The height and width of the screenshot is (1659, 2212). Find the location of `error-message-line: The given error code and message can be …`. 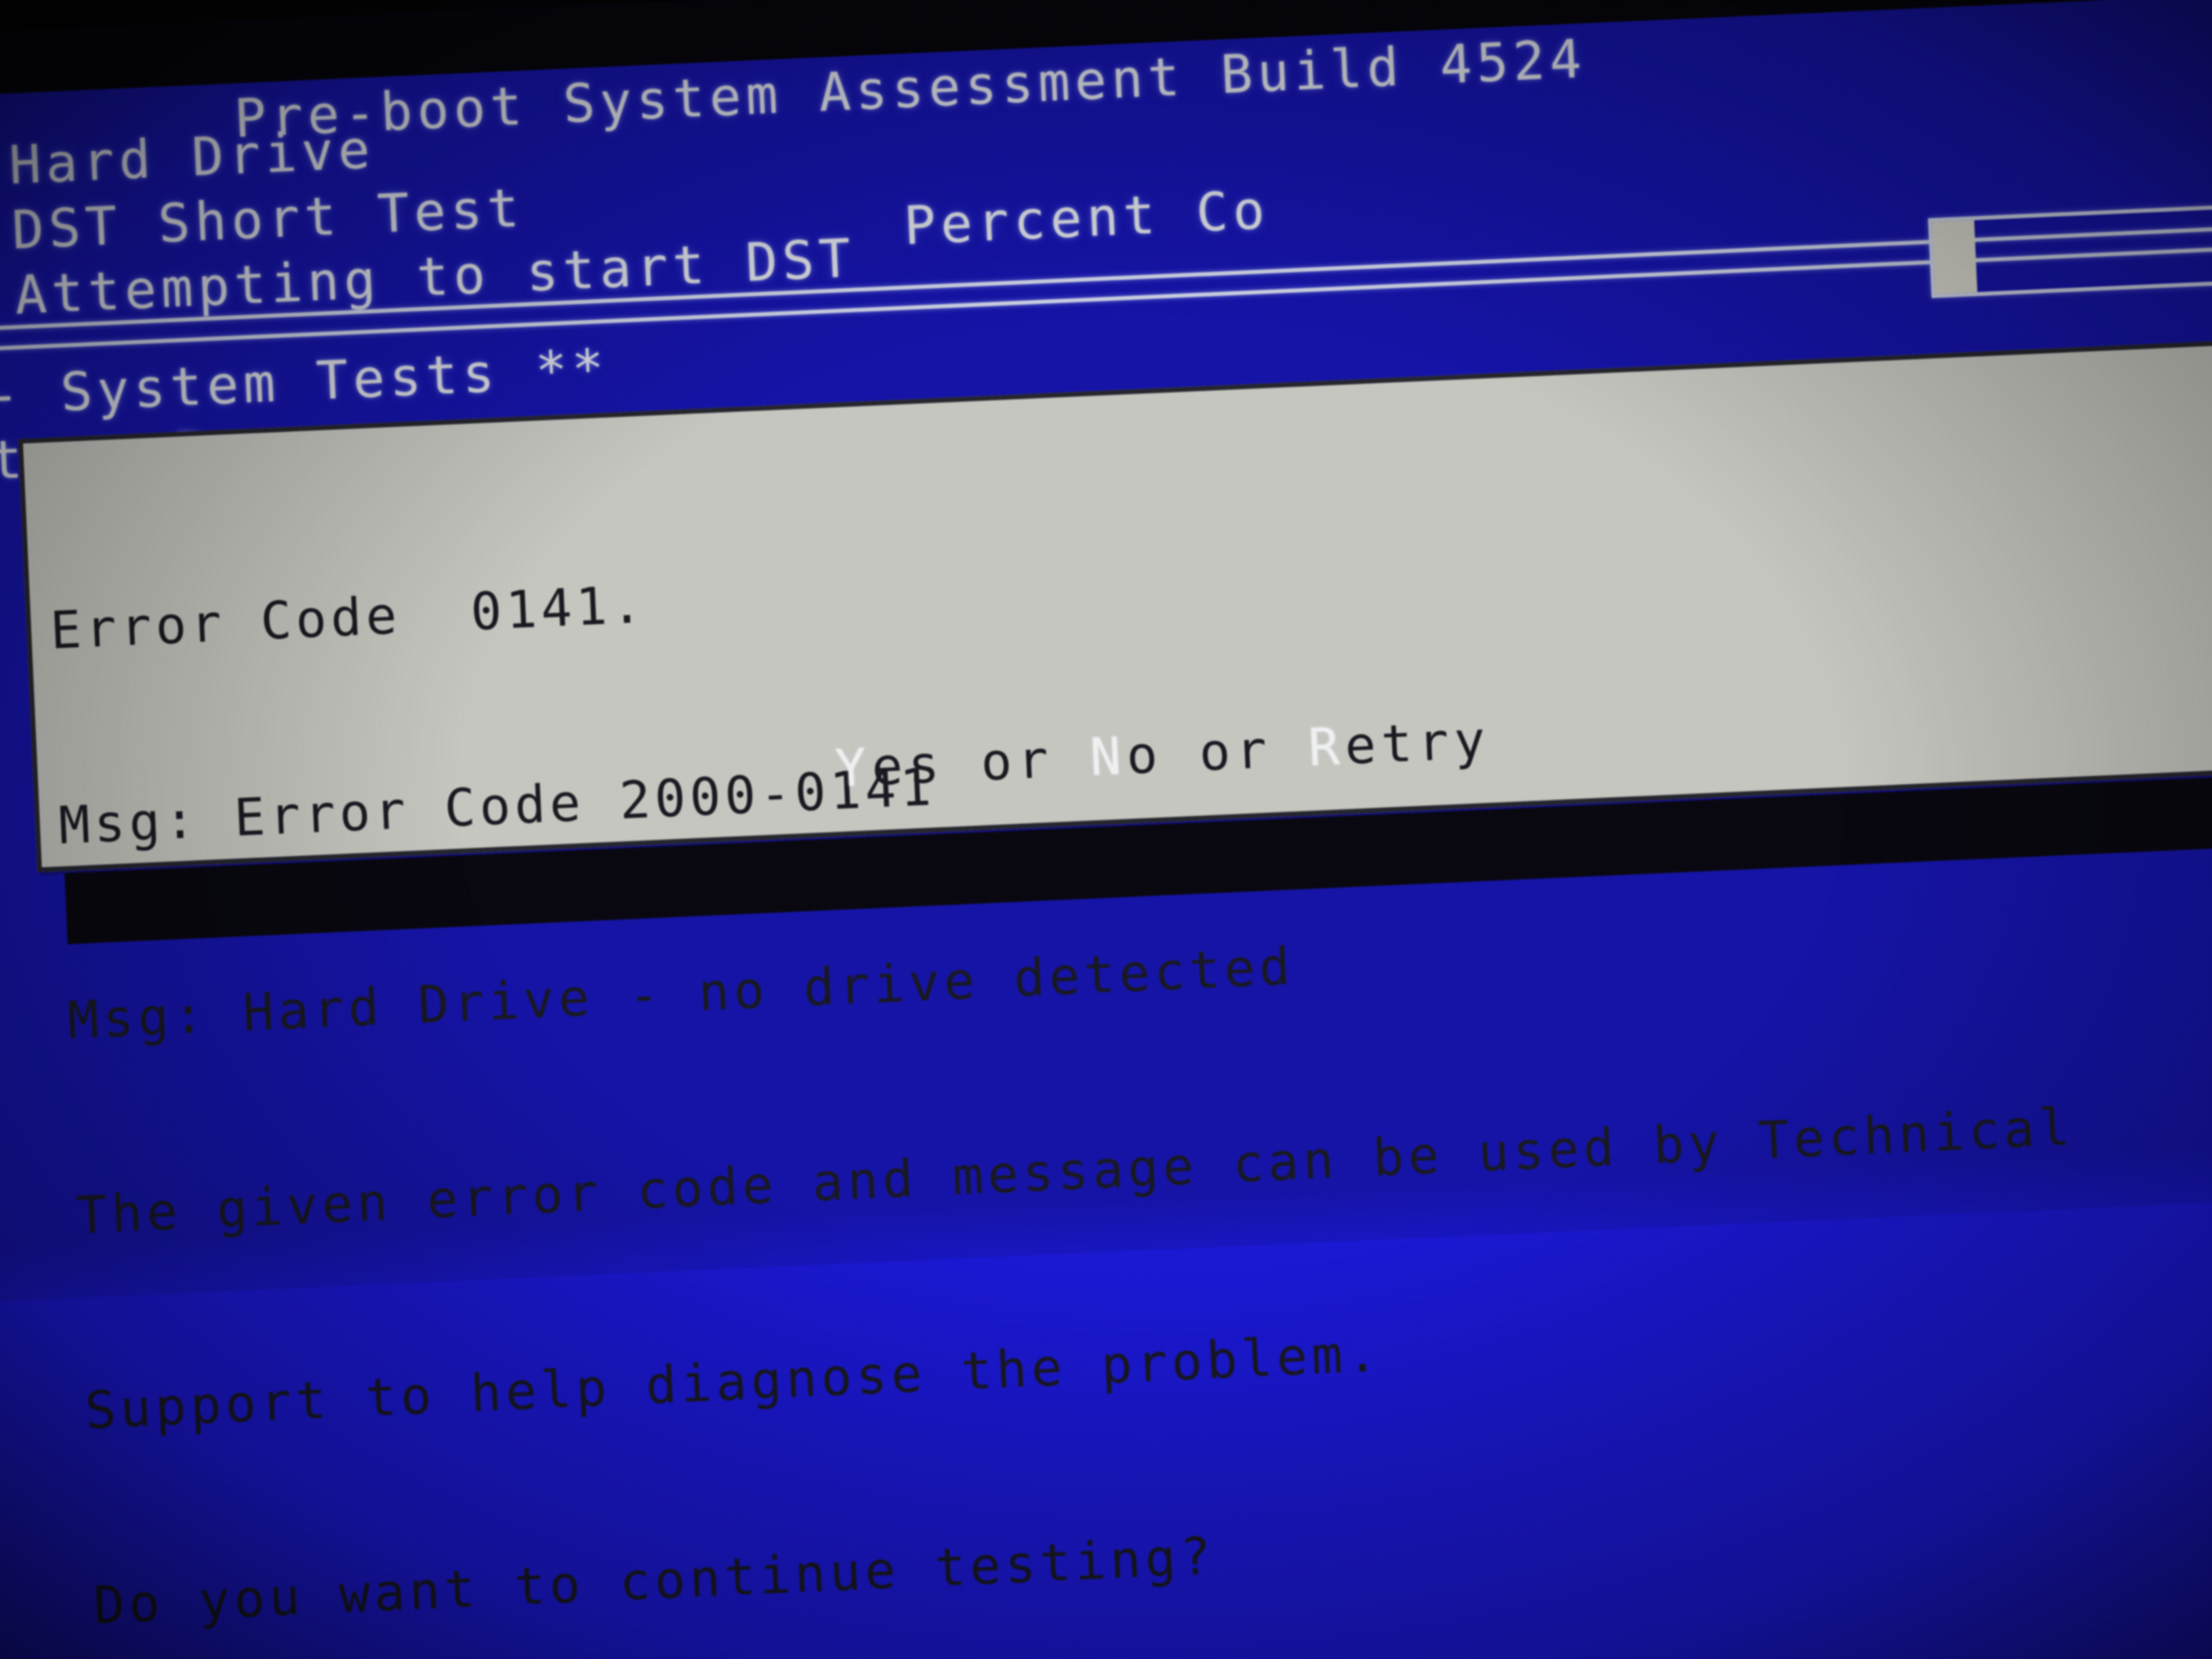

error-message-line: The given error code and message can be … is located at coordinates (1075, 1171).